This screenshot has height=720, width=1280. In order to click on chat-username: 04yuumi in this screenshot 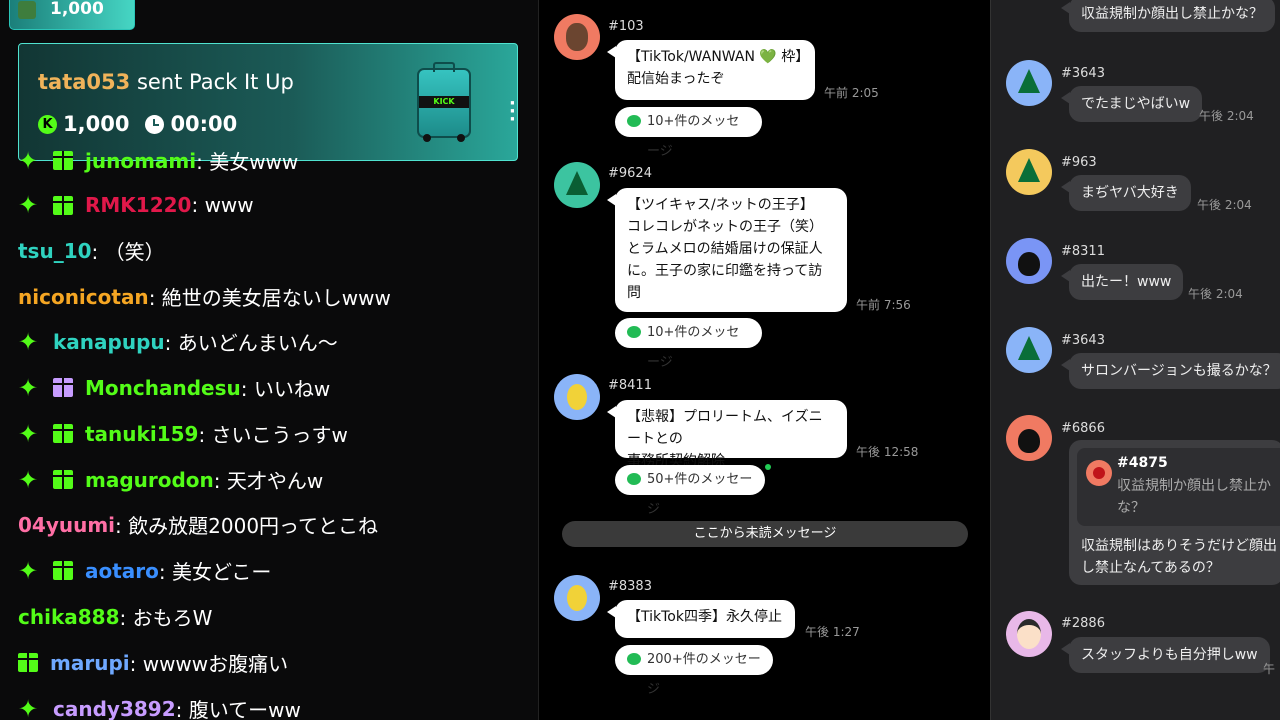, I will do `click(66, 525)`.